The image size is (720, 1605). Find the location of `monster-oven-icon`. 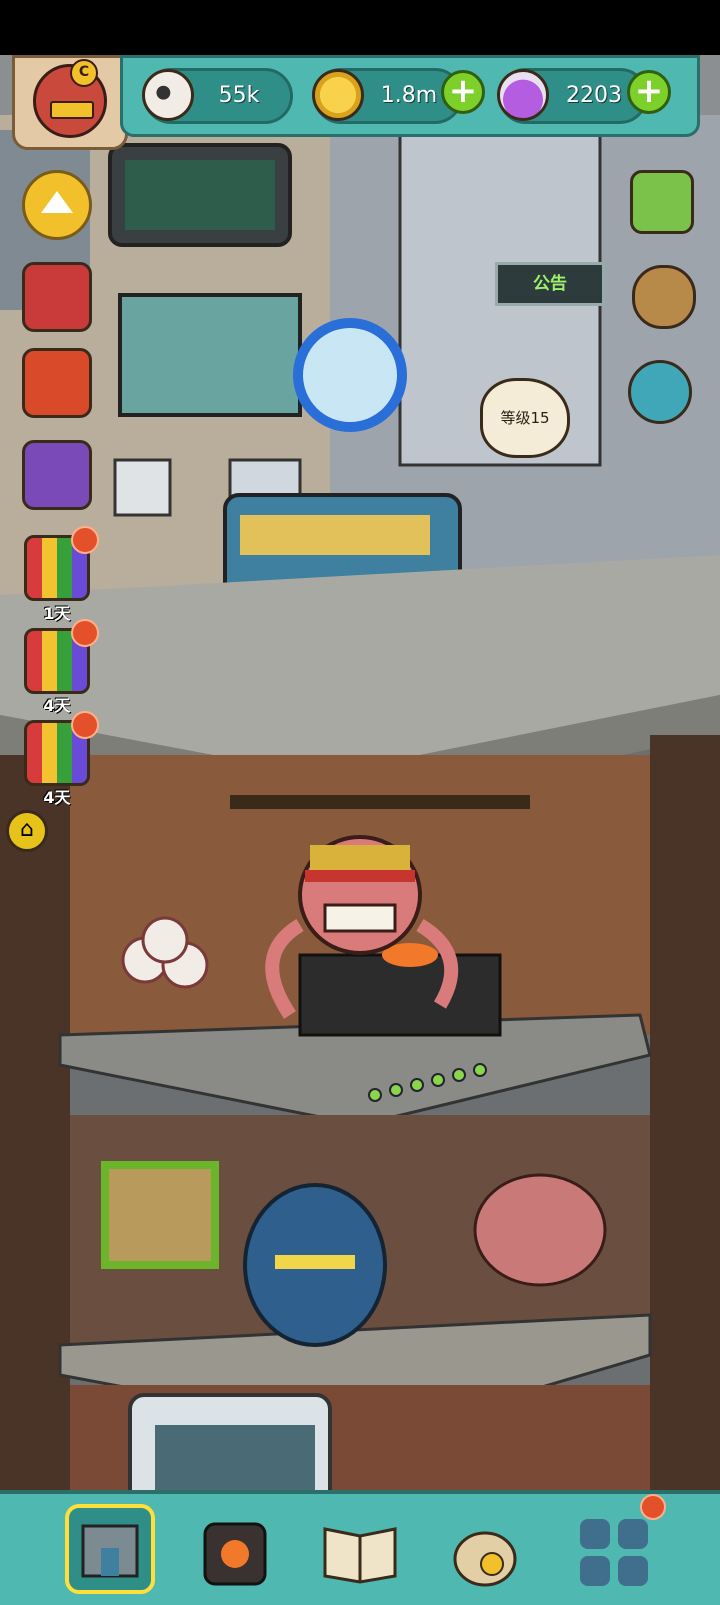

monster-oven-icon is located at coordinates (235, 1554).